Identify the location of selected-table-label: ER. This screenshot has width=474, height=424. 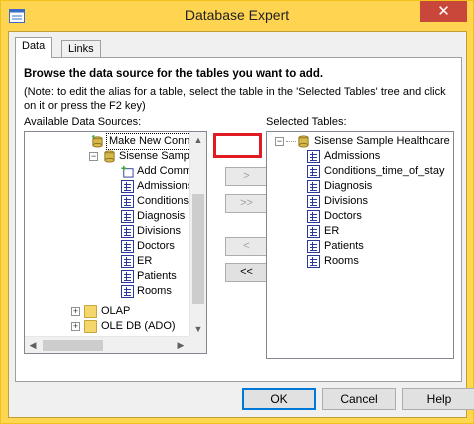
(332, 231).